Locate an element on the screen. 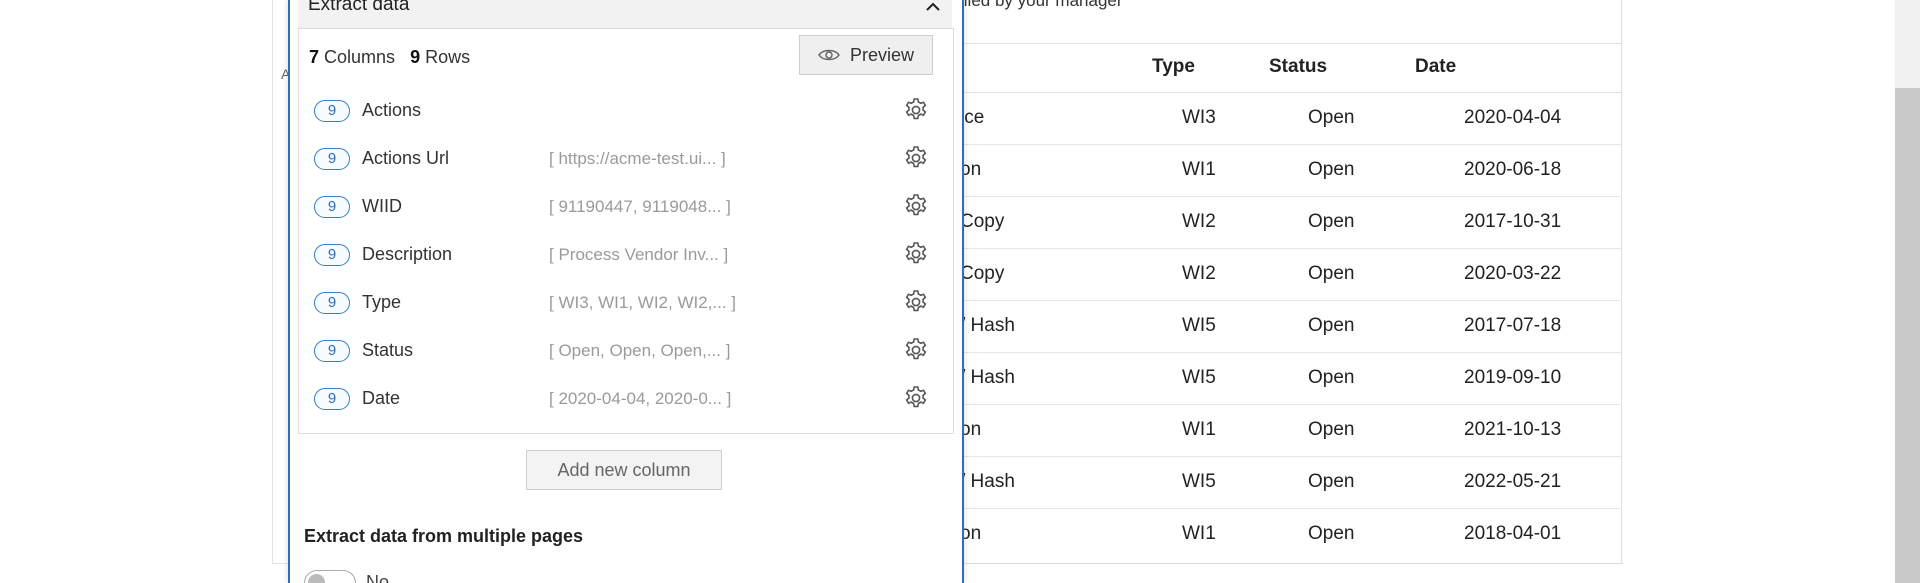 The width and height of the screenshot is (1920, 583). column-preview: [ https://acme-test.ui... ] is located at coordinates (637, 158).